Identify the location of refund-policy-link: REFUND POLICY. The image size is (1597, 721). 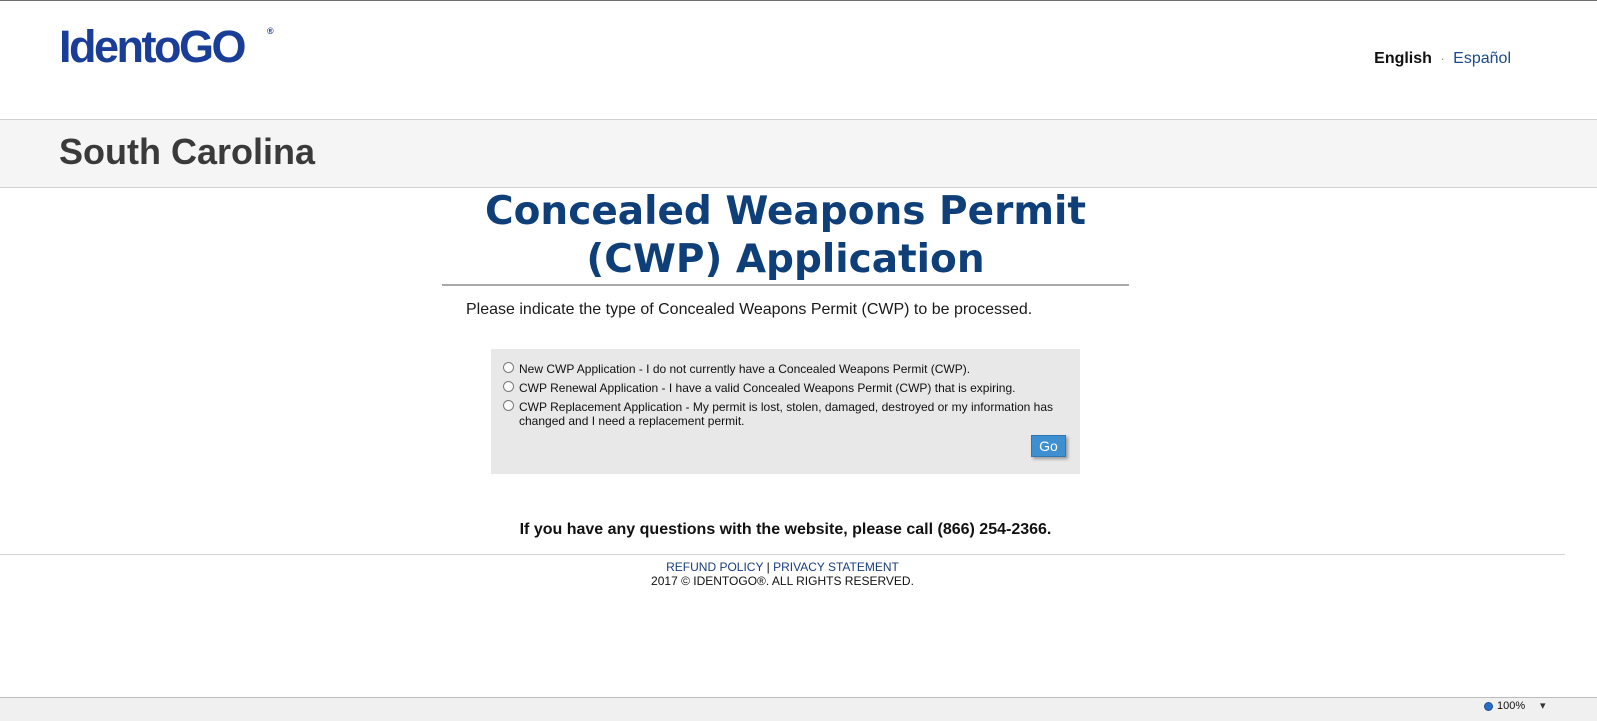
(714, 567).